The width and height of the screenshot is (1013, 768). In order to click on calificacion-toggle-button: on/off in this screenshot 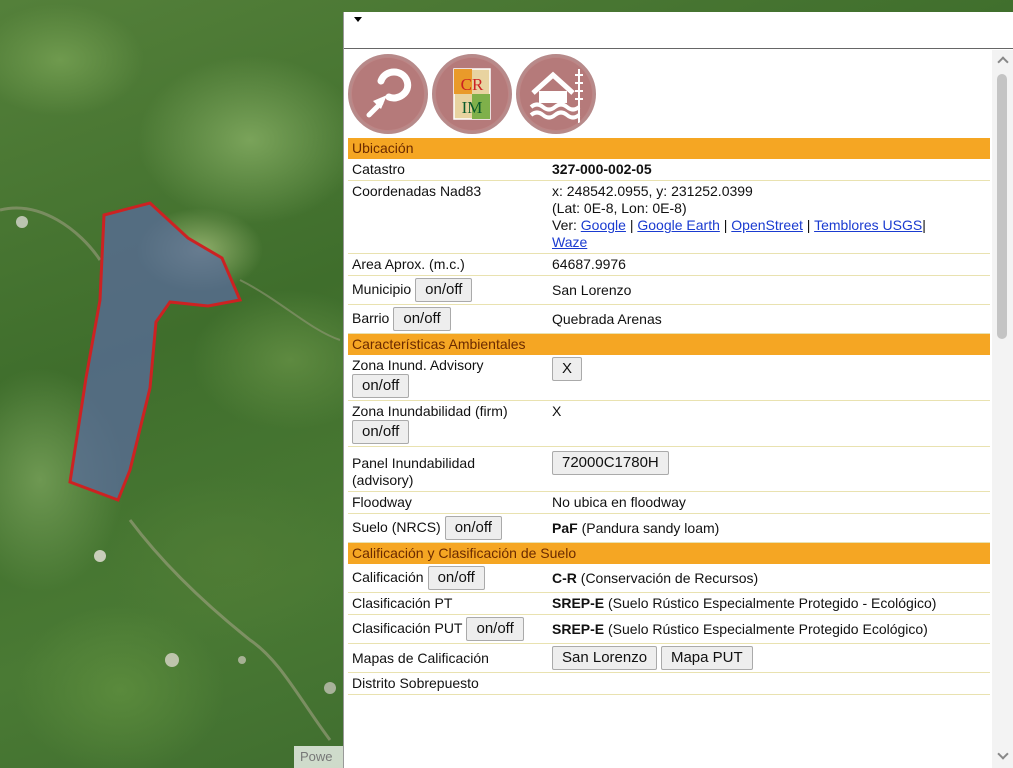, I will do `click(456, 578)`.